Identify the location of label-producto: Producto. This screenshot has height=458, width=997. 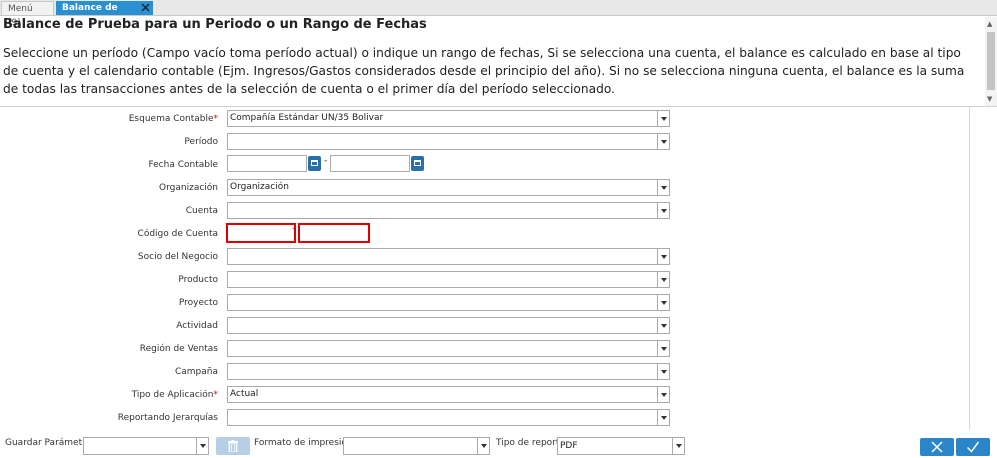
(198, 280).